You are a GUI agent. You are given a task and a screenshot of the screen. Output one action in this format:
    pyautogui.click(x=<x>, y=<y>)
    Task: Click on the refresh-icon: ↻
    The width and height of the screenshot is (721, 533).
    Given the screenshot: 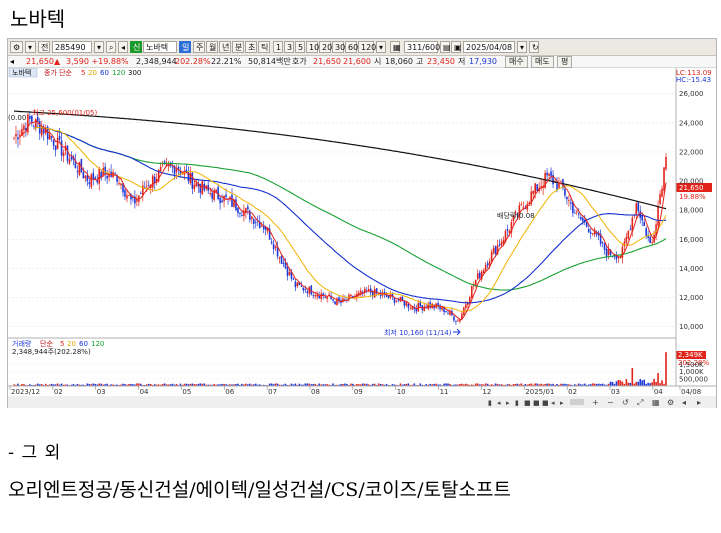 What is the action you would take?
    pyautogui.click(x=534, y=47)
    